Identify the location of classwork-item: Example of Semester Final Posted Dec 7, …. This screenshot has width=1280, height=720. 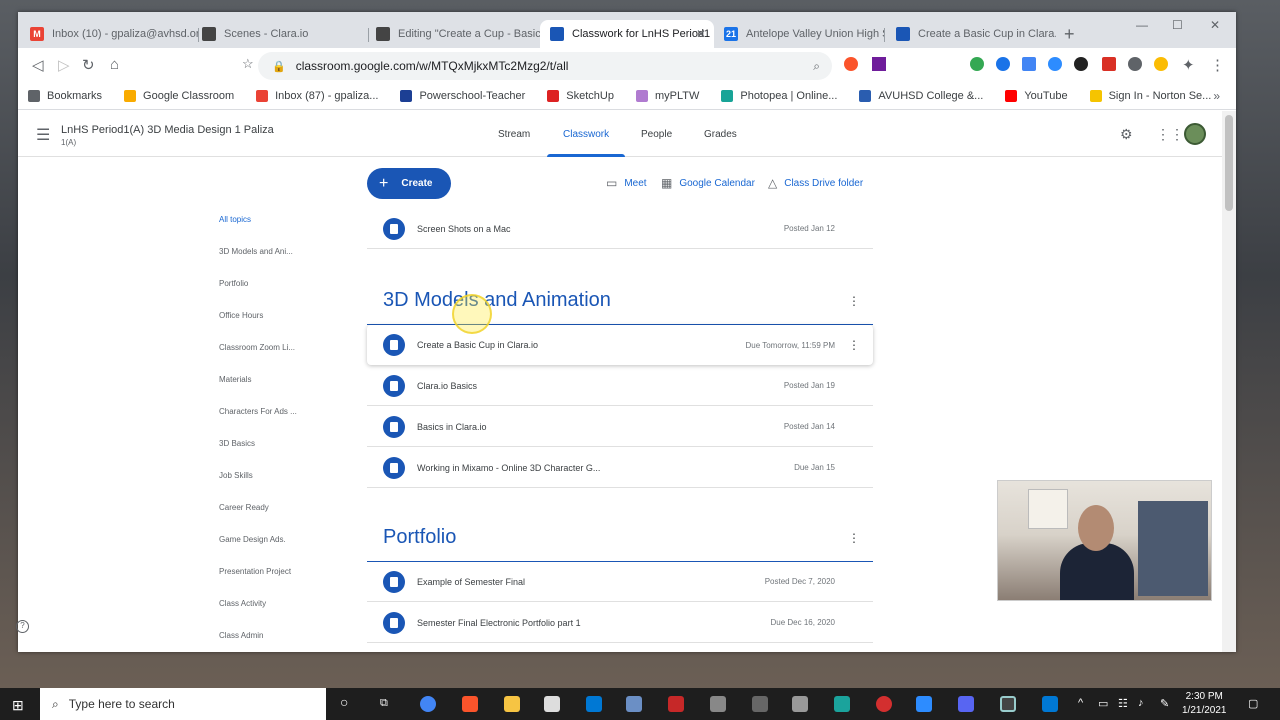
(620, 582).